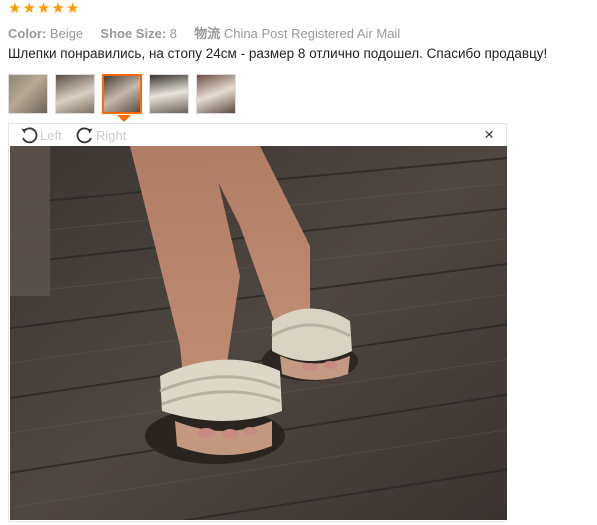 The width and height of the screenshot is (597, 525). Describe the element at coordinates (133, 33) in the screenshot. I see `shoe-size-label: Shoe Size:` at that location.